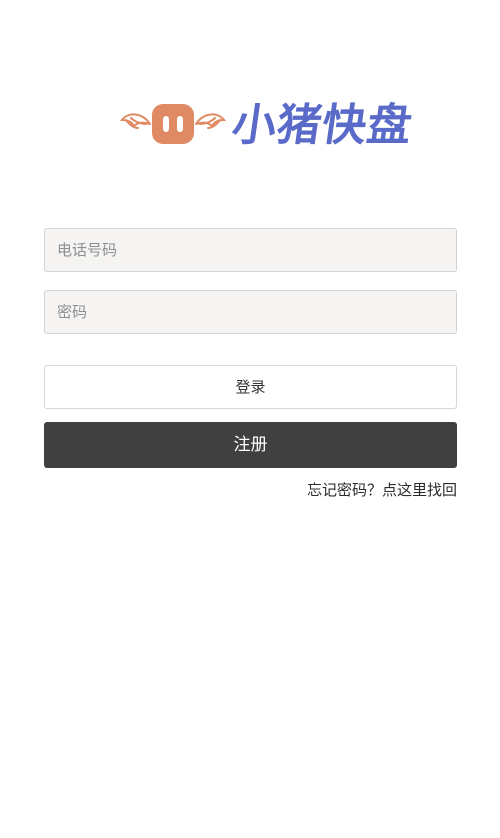 This screenshot has width=500, height=838. Describe the element at coordinates (382, 490) in the screenshot. I see `forgot-password-link: 忘记密码？点这里找回` at that location.